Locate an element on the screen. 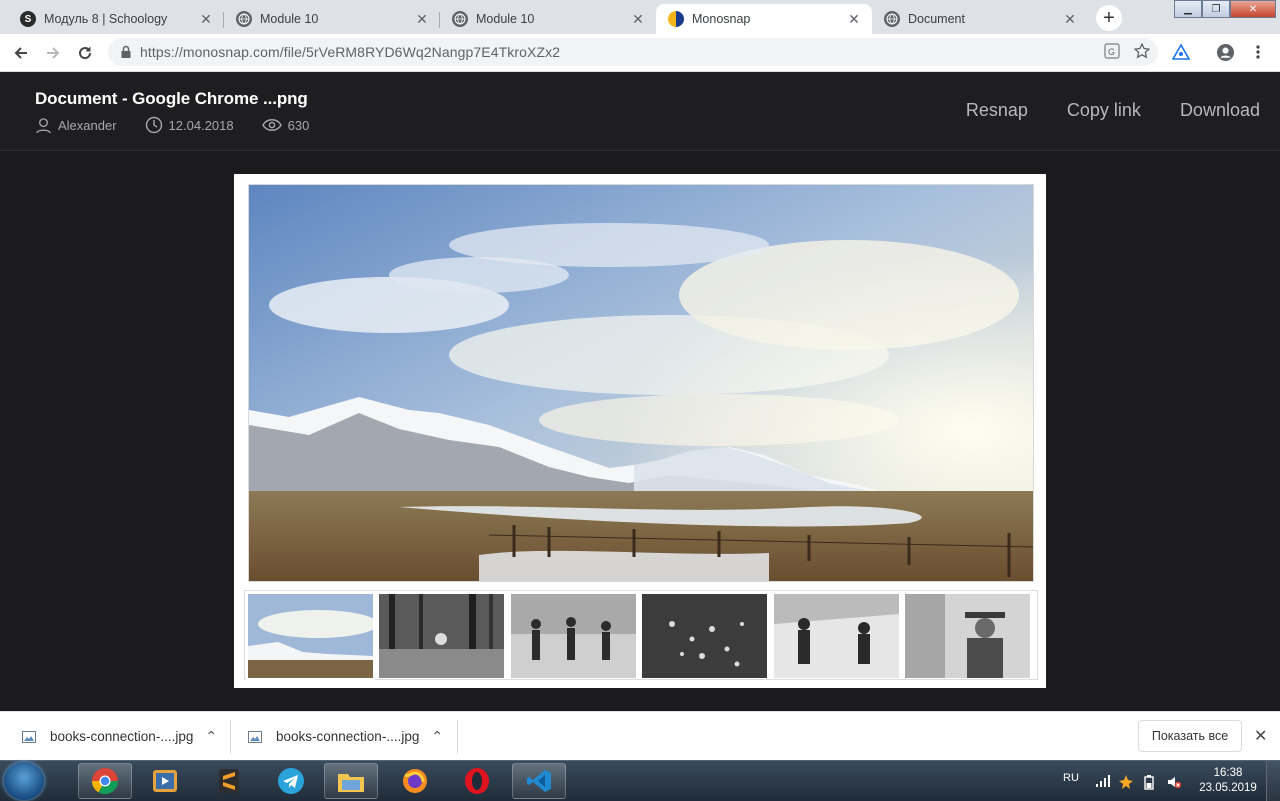  reload-icon is located at coordinates (85, 53).